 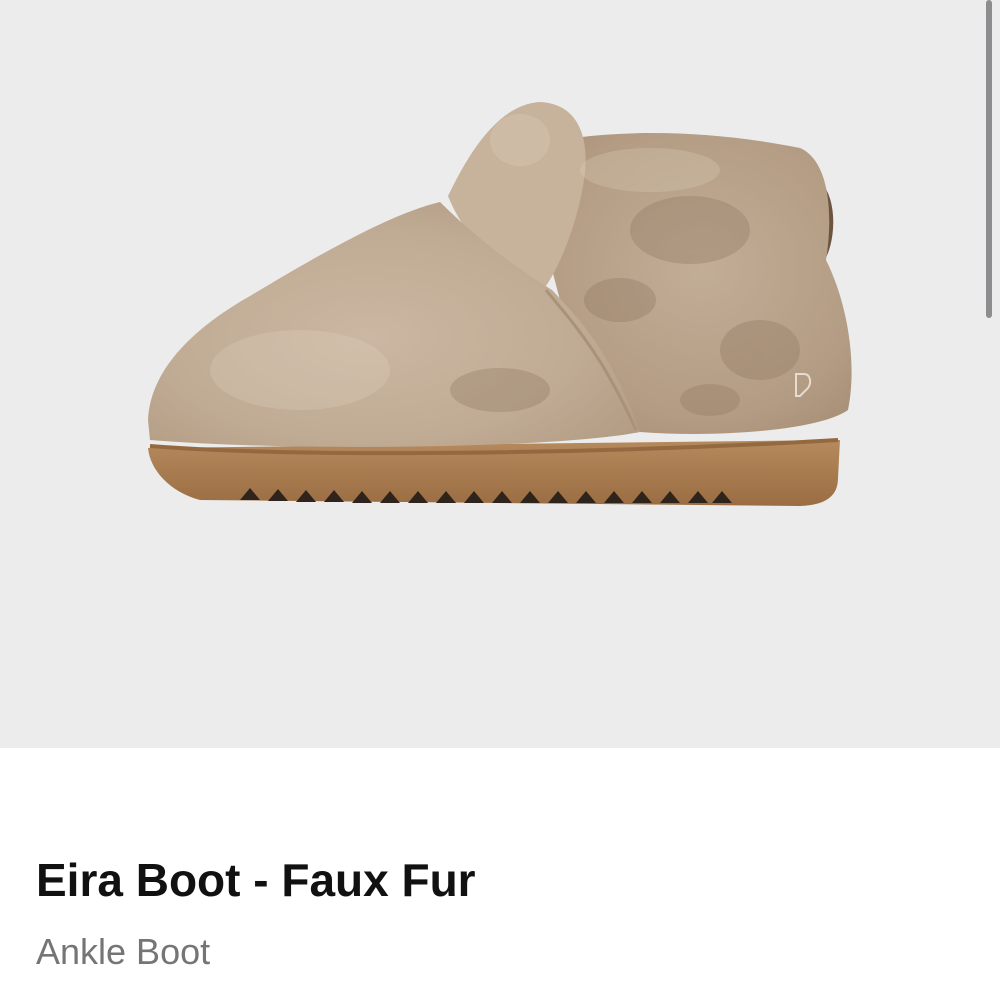 What do you see at coordinates (989, 159) in the screenshot?
I see `scrollbar` at bounding box center [989, 159].